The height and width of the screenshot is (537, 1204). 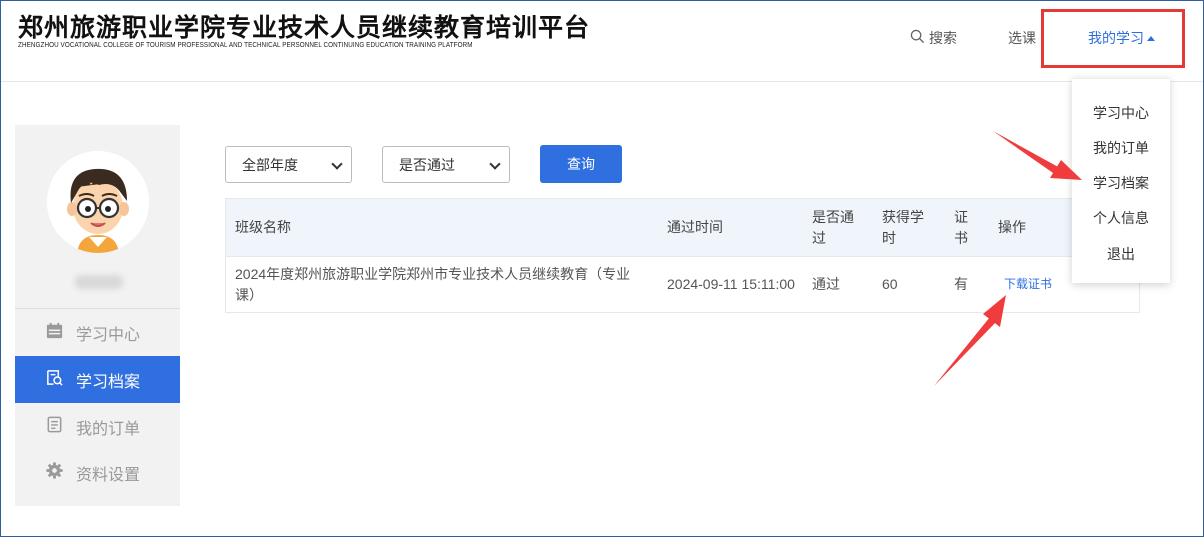 I want to click on column-header-action: 操作, so click(x=1012, y=227).